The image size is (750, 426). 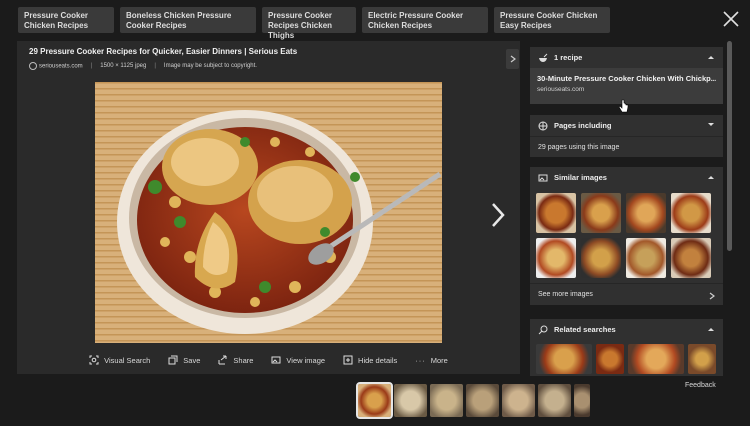 What do you see at coordinates (94, 360) in the screenshot?
I see `visual-search-icon` at bounding box center [94, 360].